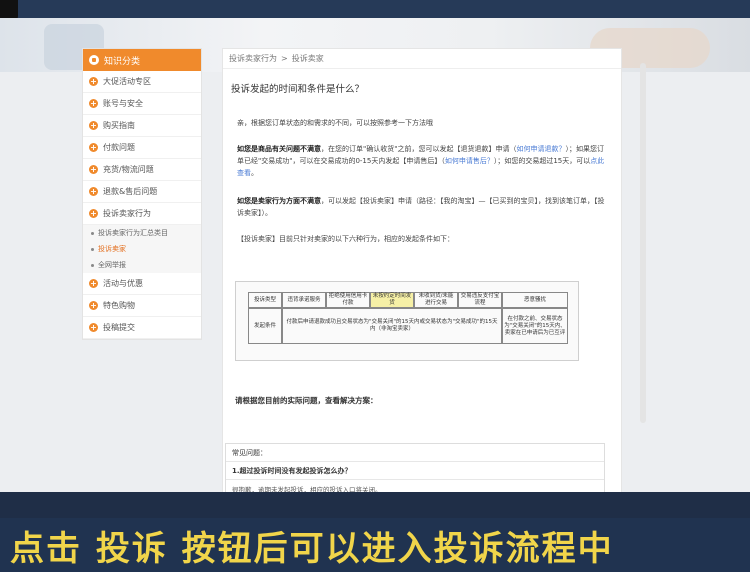 This screenshot has height=572, width=750. I want to click on sidebar-item-logistics: + 充货/物流问题, so click(142, 170).